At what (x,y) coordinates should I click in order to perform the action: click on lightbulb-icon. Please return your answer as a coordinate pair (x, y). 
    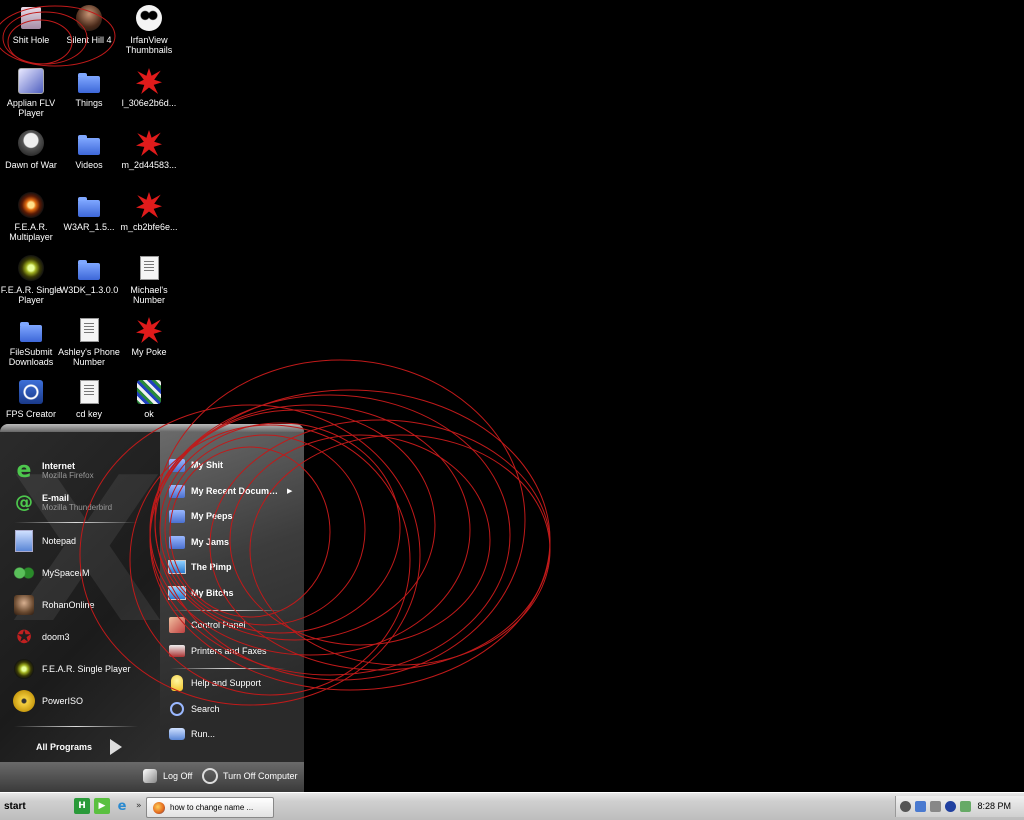
    Looking at the image, I should click on (177, 683).